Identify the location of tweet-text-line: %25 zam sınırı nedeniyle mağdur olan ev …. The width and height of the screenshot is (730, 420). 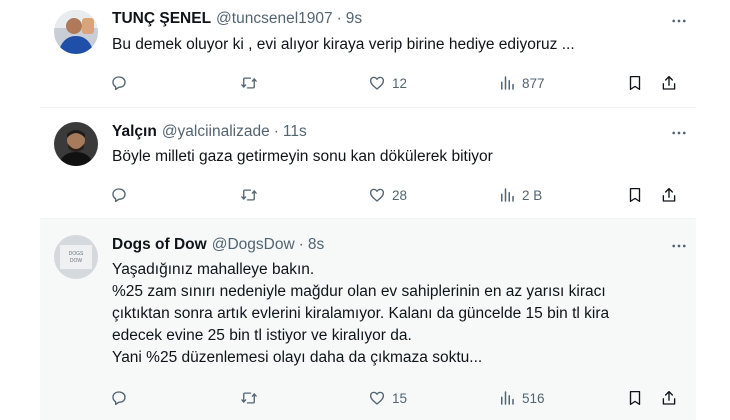
(359, 291).